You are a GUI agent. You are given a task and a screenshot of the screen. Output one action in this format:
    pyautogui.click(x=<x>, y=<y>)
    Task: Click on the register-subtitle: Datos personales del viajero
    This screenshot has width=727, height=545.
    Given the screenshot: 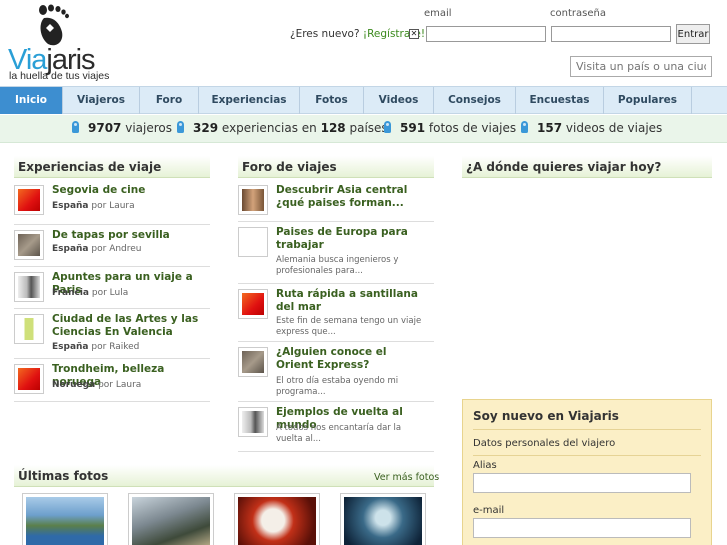 What is the action you would take?
    pyautogui.click(x=544, y=443)
    